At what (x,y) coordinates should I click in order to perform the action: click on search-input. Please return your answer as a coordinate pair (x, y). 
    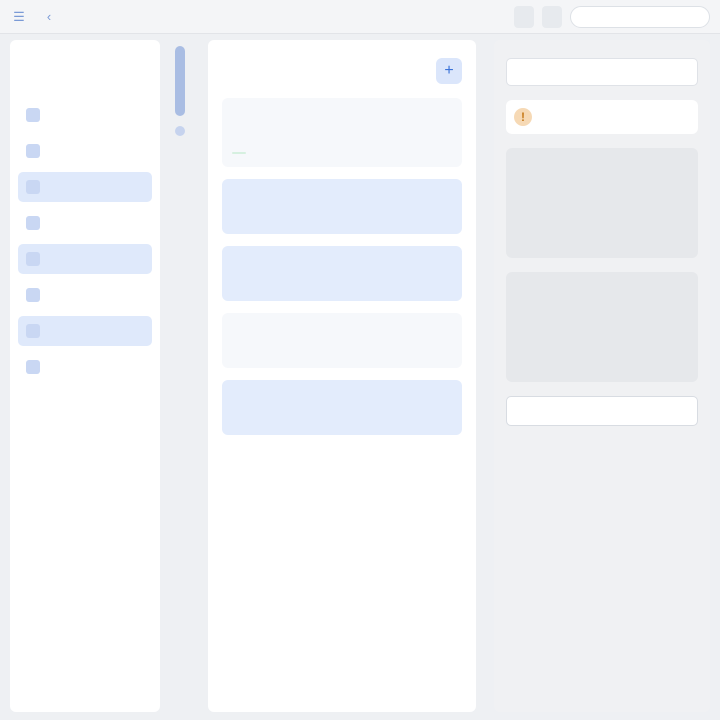
    Looking at the image, I should click on (640, 16).